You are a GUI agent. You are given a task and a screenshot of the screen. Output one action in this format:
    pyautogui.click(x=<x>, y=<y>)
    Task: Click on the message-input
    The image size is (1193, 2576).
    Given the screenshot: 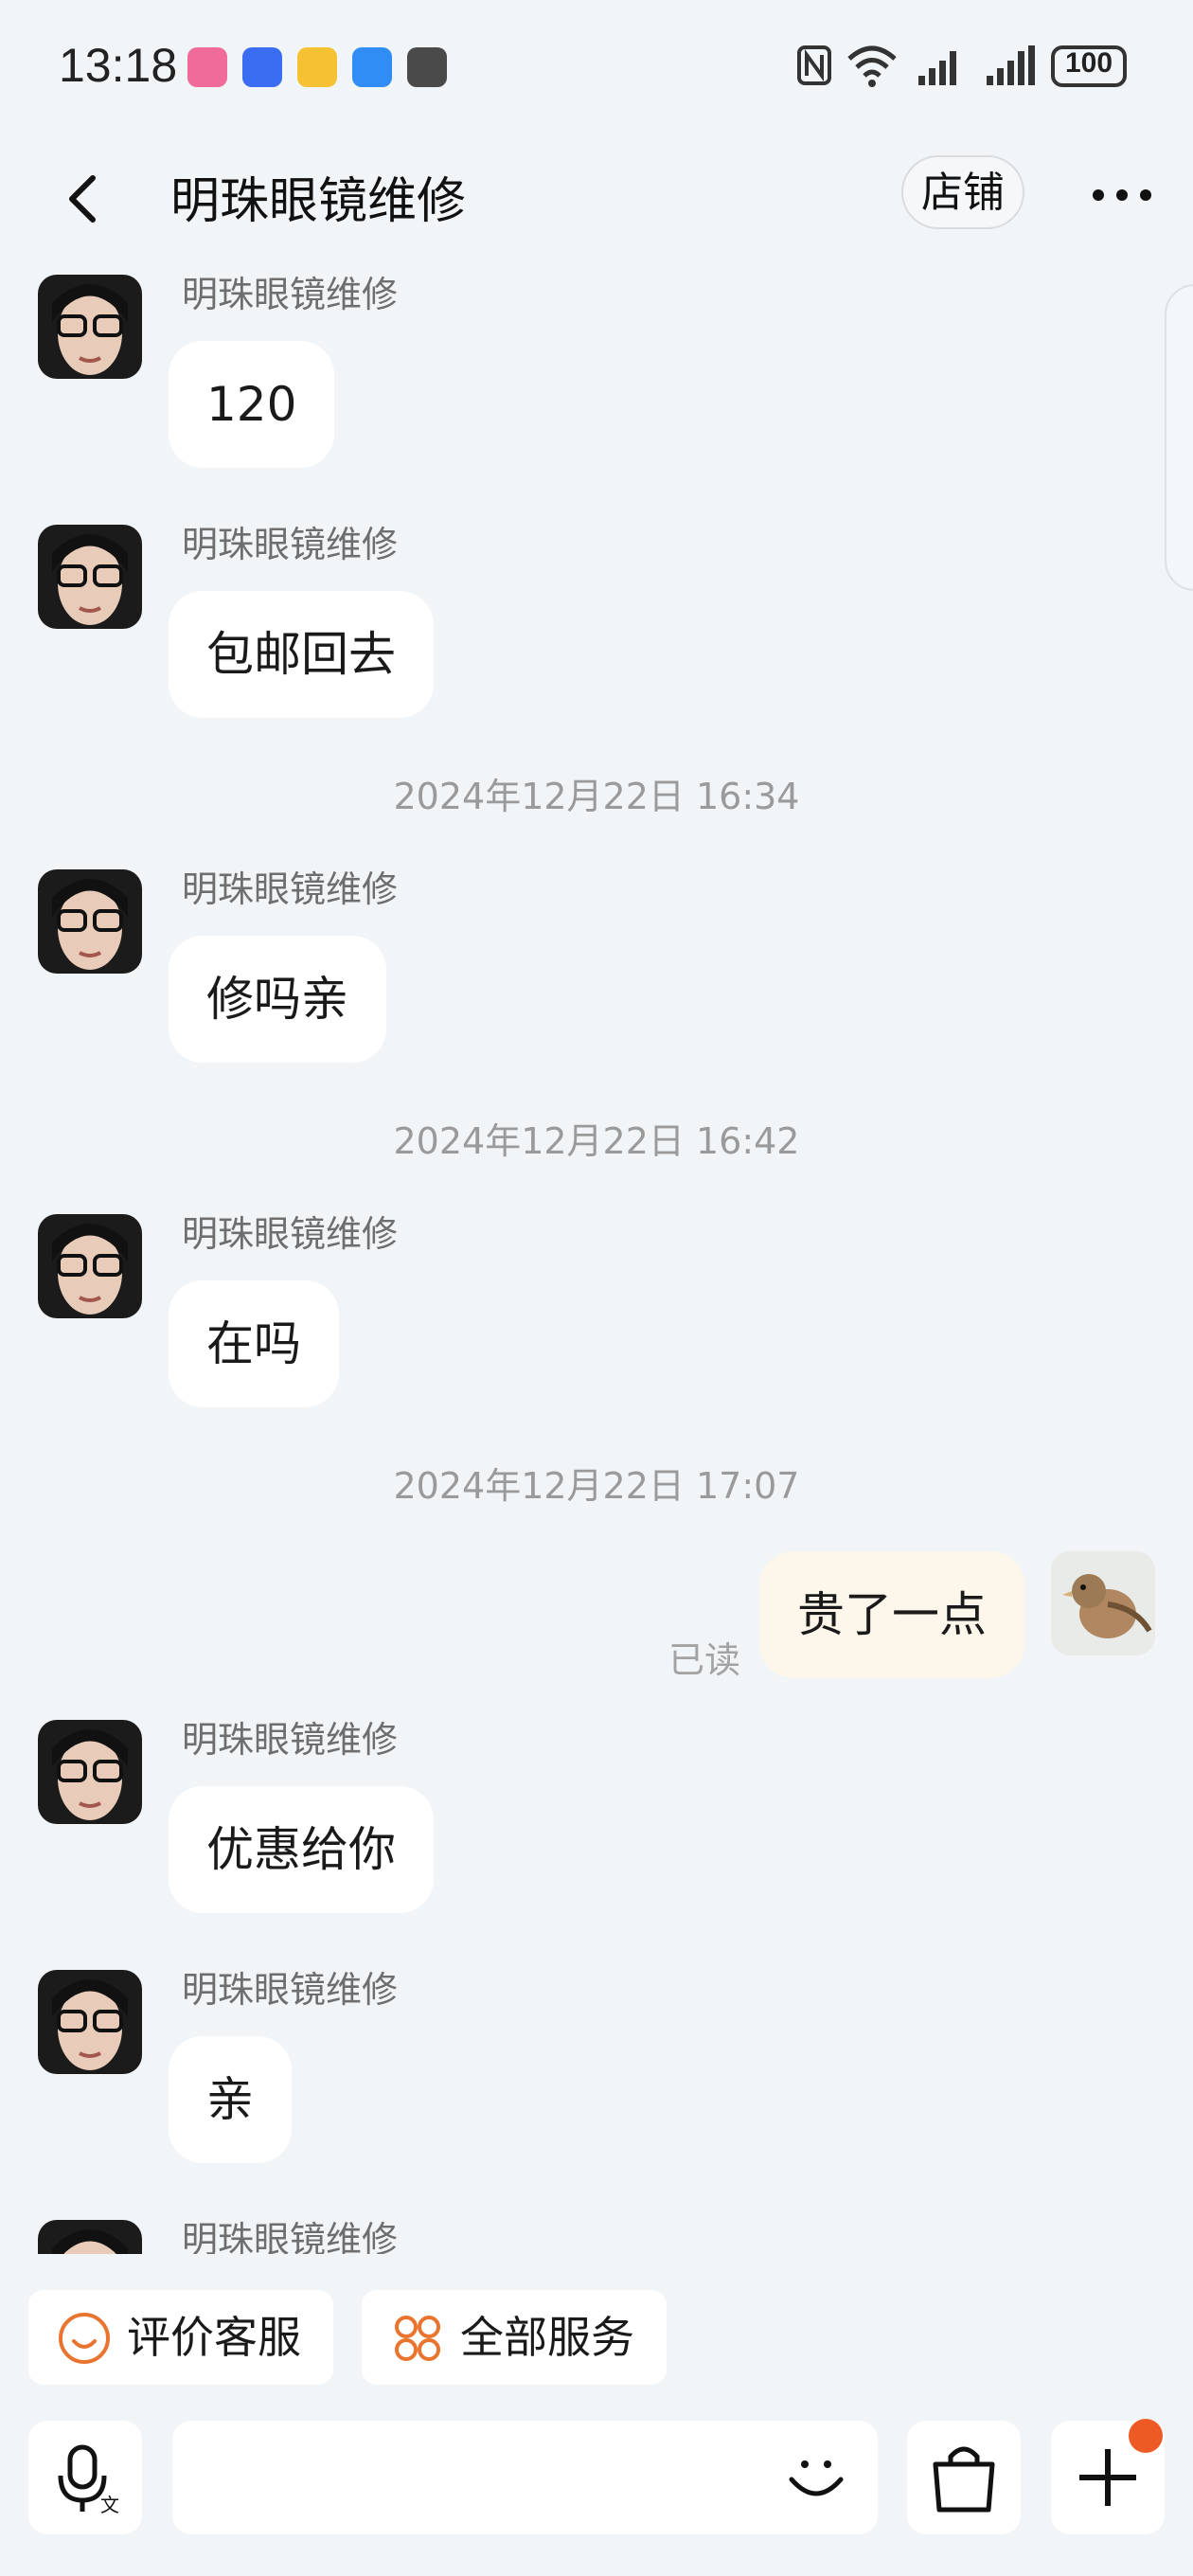 What is the action you would take?
    pyautogui.click(x=525, y=2477)
    